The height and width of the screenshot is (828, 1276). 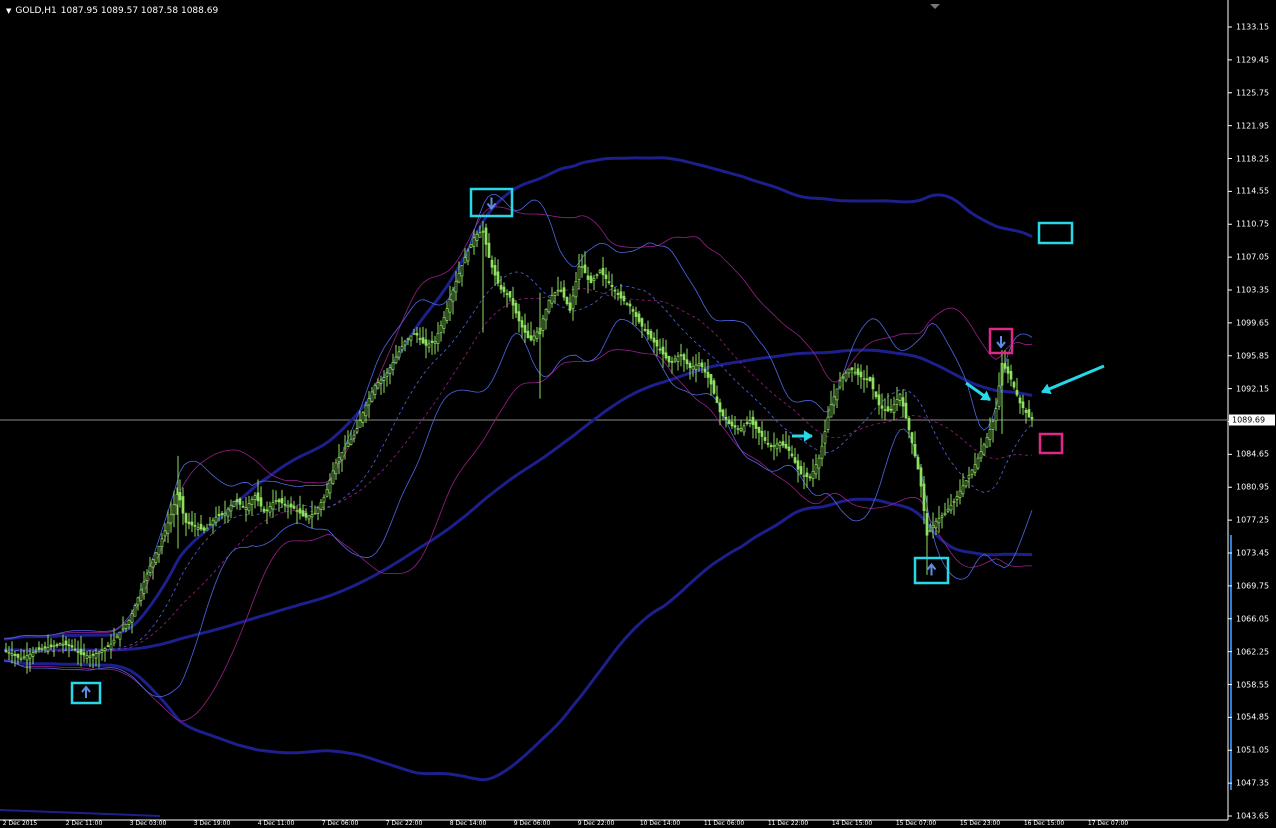 I want to click on annotation-arrow-icon, so click(x=802, y=436).